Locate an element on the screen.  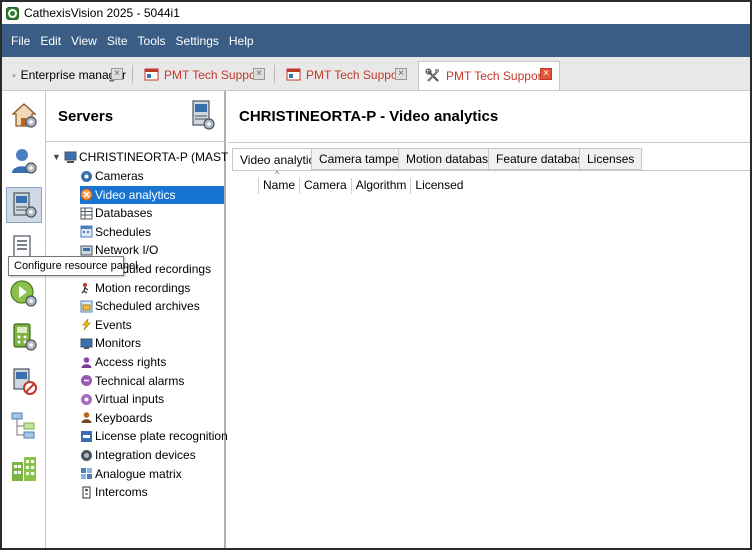
playback-button is located at coordinates (24, 293).